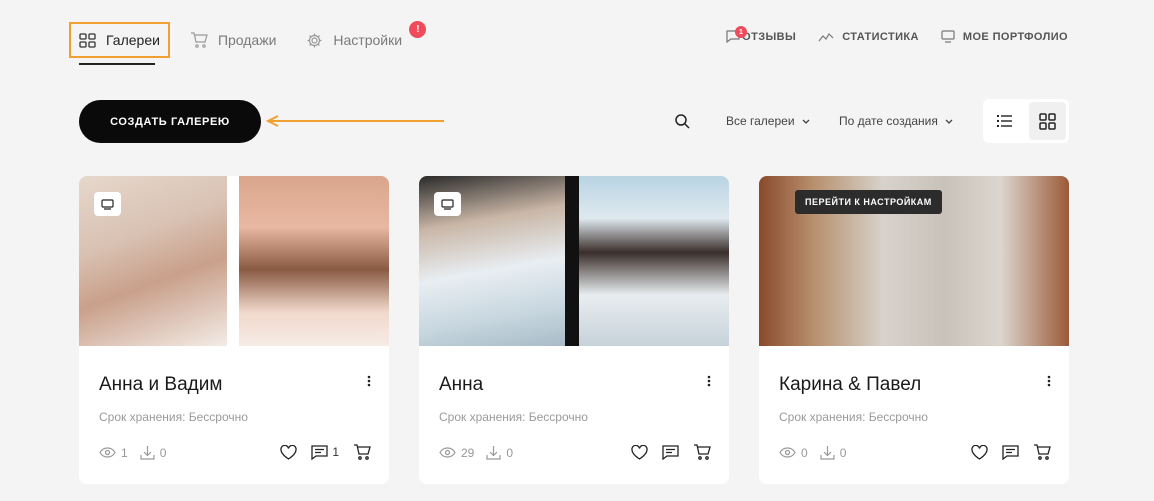 This screenshot has height=501, width=1154. I want to click on comments-count: 1, so click(335, 452).